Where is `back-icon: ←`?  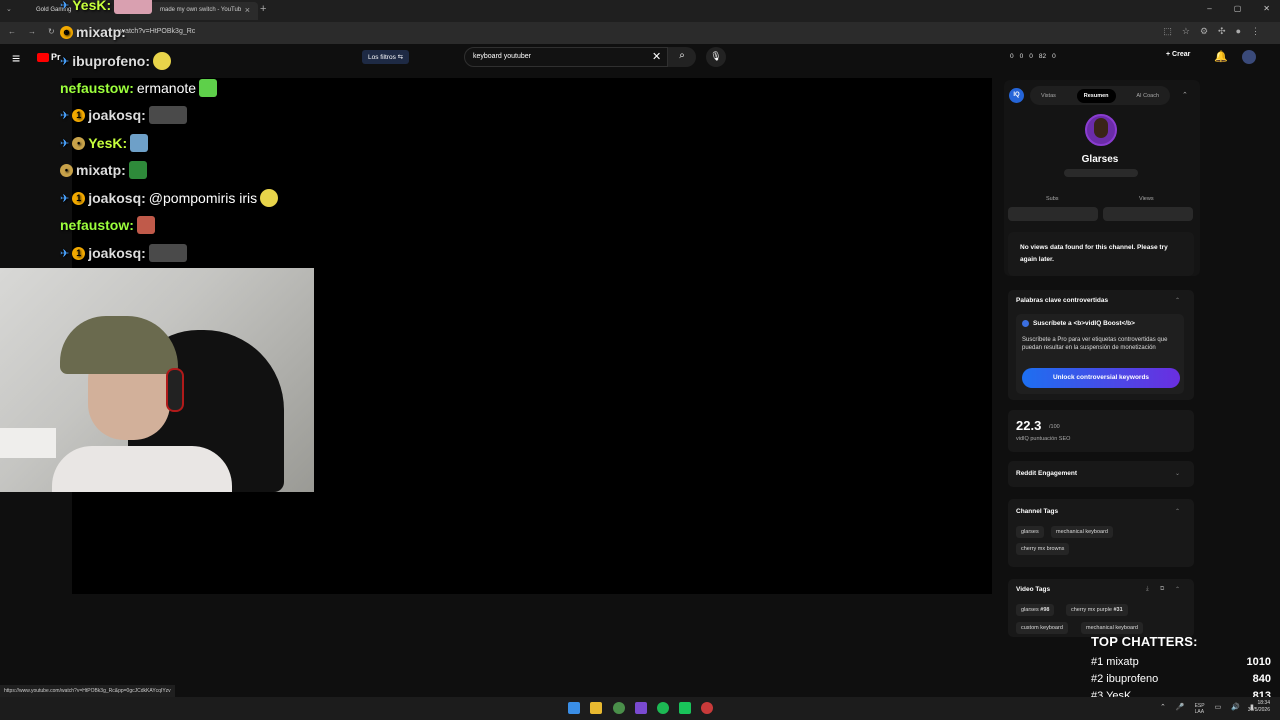 back-icon: ← is located at coordinates (12, 31).